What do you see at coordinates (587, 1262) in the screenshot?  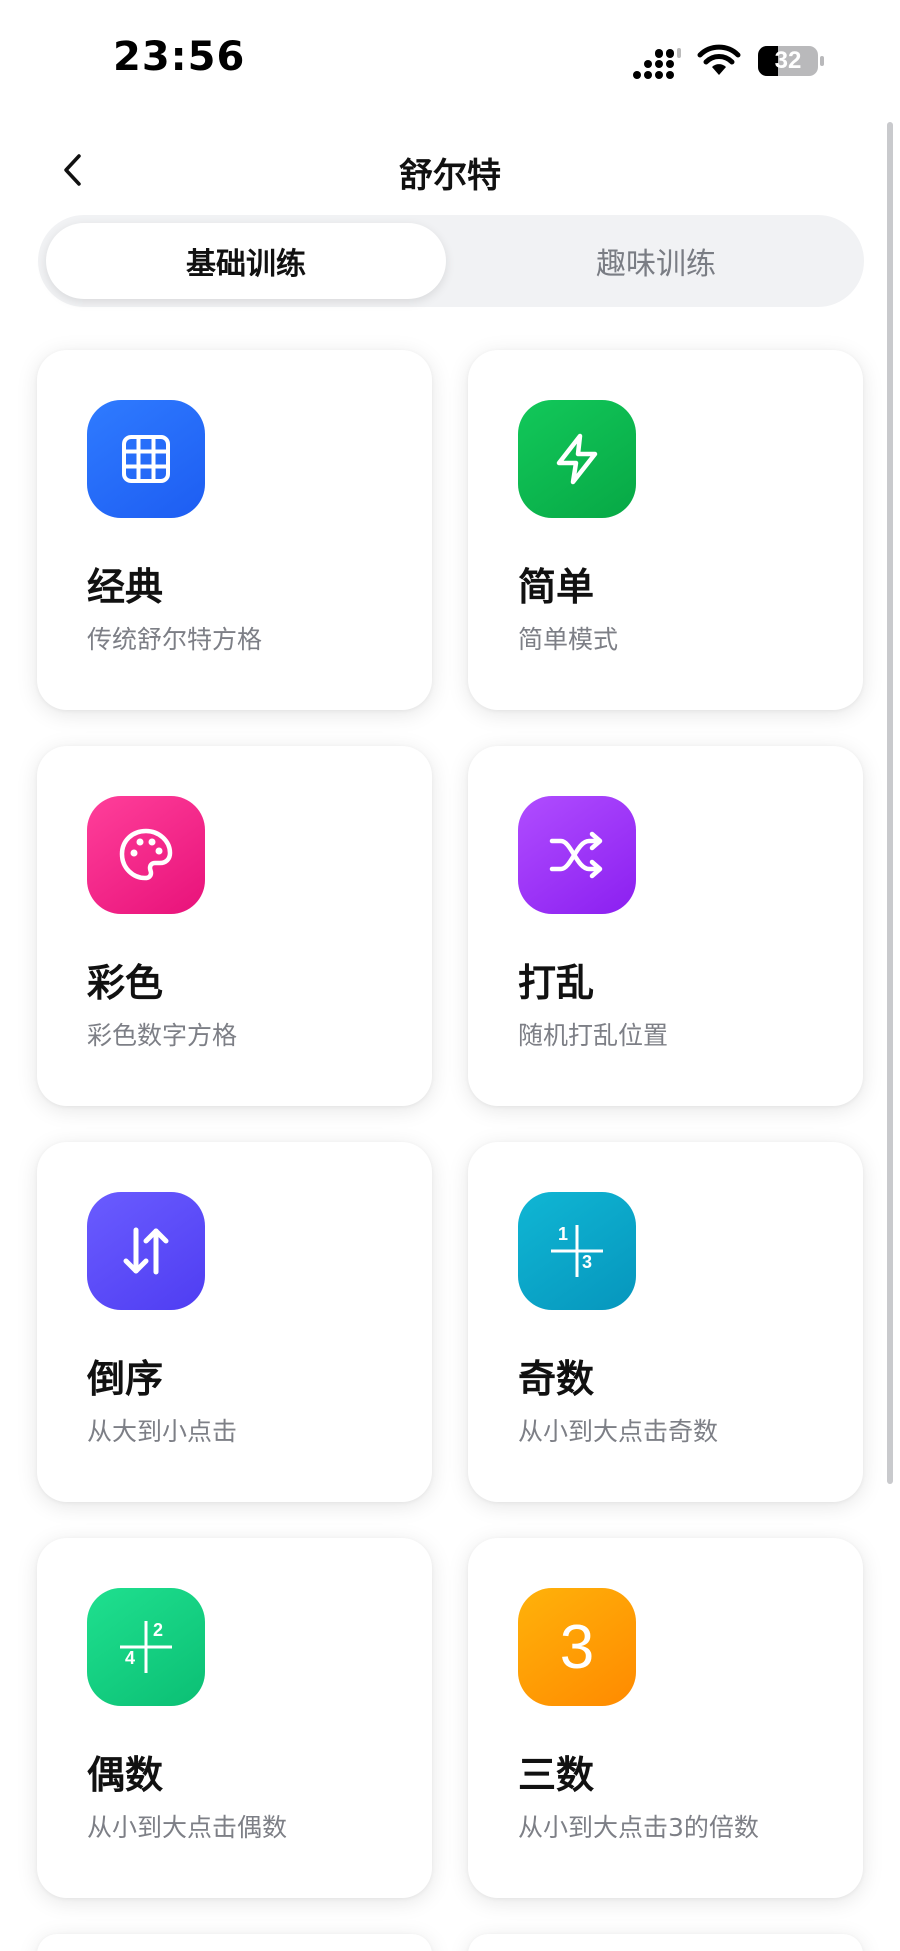 I see `odd-digit-3: 3` at bounding box center [587, 1262].